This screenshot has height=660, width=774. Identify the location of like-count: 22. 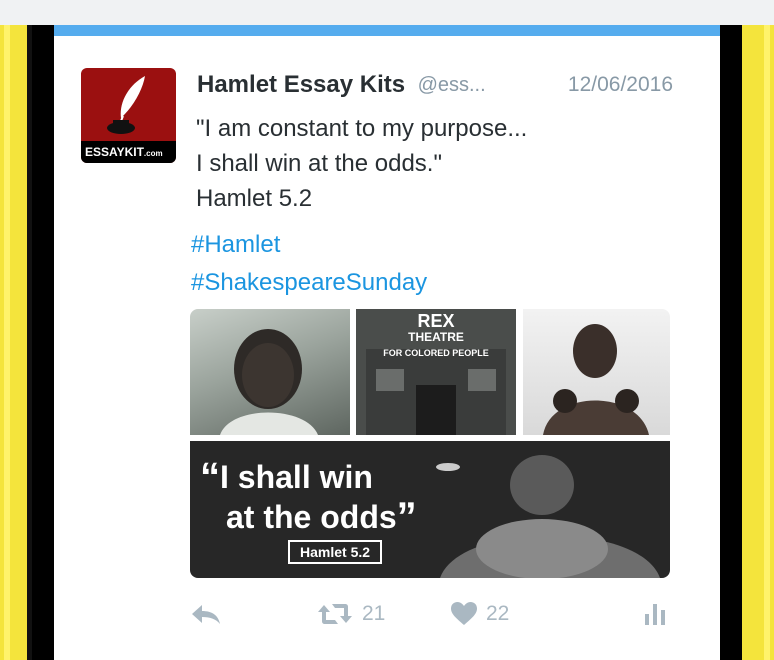
(498, 614).